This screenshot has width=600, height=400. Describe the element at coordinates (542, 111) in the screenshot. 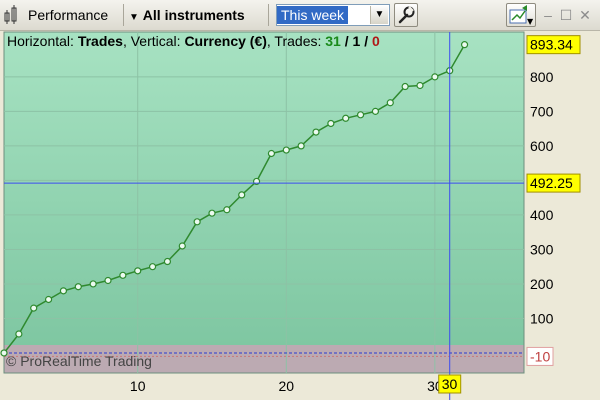

I see `y-tick-label: 700` at that location.